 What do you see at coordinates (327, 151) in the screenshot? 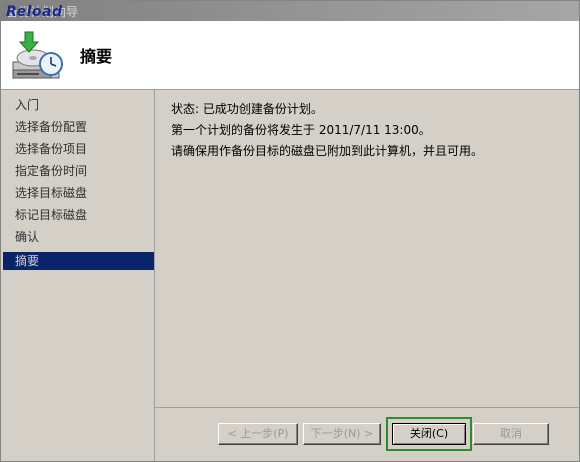
I see `disk-attached-message: 请确保用作备份目标的磁盘已附加到此计算机，并且可用。` at bounding box center [327, 151].